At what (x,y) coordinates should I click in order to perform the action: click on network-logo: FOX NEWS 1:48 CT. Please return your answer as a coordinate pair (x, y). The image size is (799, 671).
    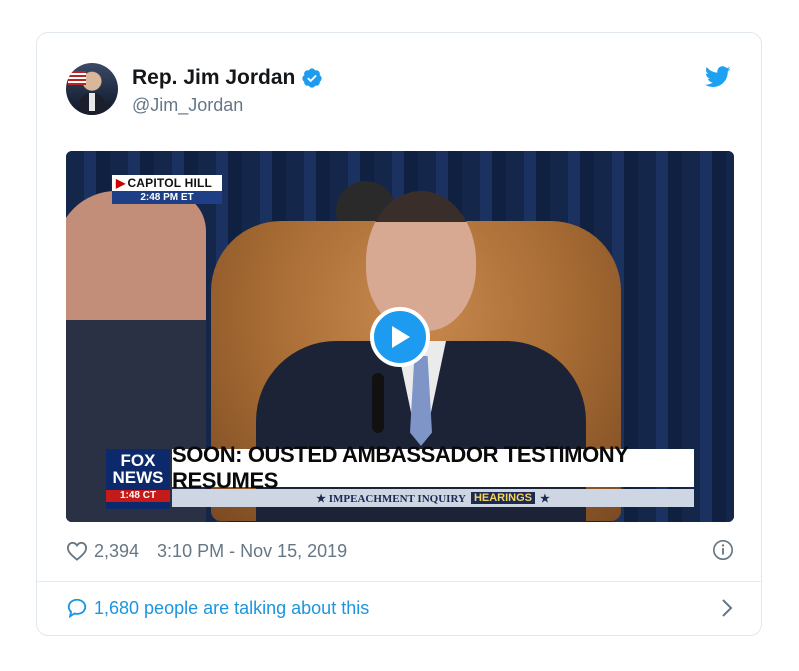
    Looking at the image, I should click on (138, 479).